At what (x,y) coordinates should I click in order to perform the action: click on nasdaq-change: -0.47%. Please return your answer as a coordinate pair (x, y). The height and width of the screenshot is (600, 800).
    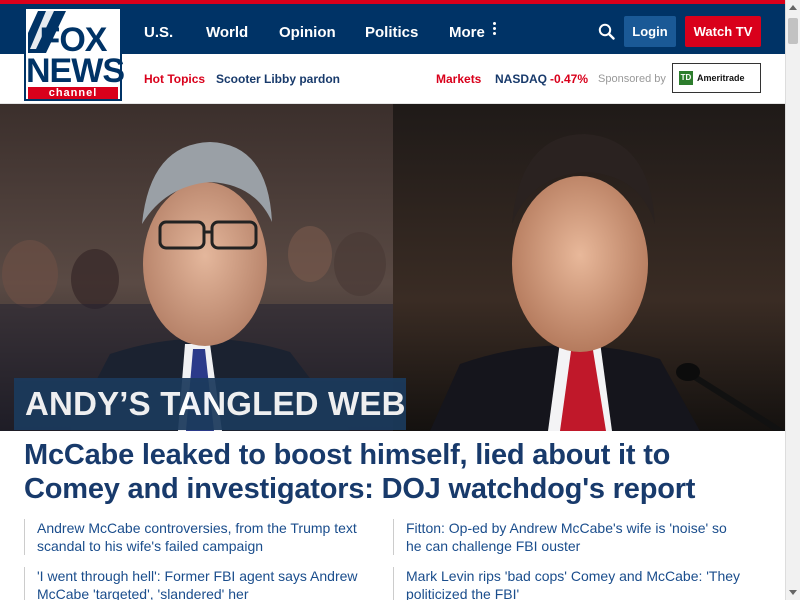
    Looking at the image, I should click on (569, 79).